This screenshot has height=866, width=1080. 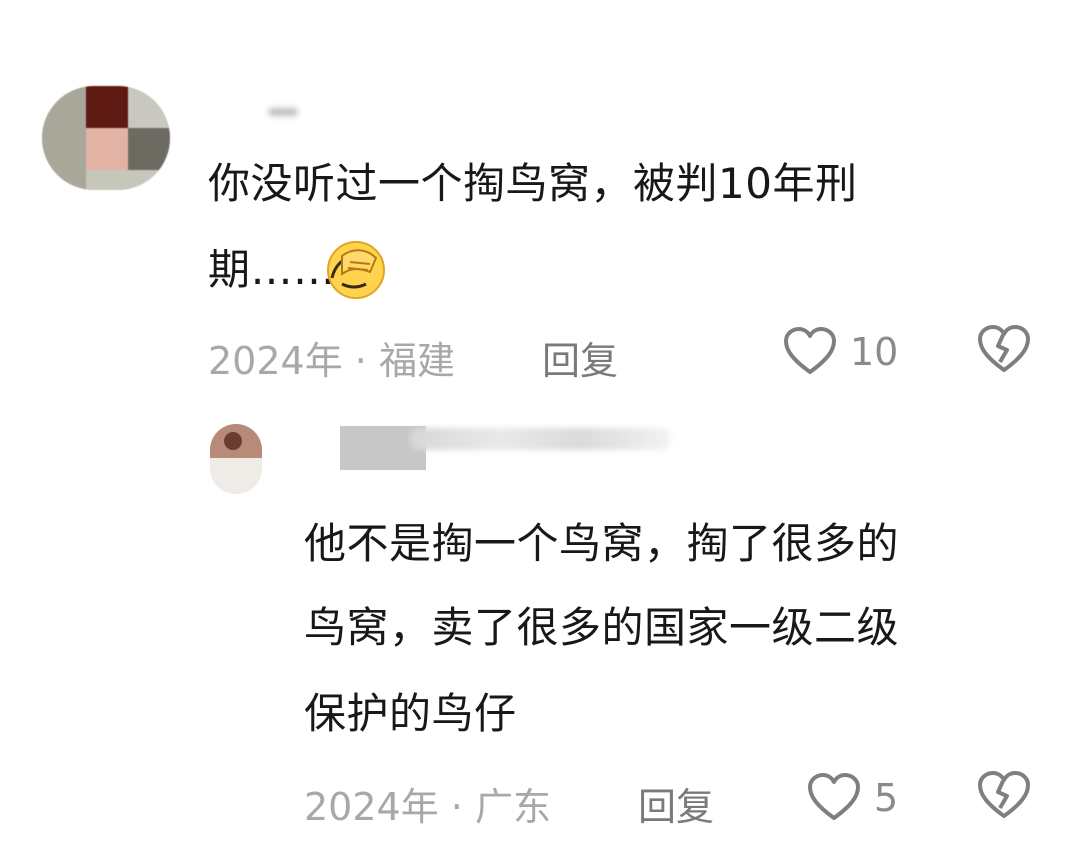 What do you see at coordinates (331, 361) in the screenshot?
I see `comment-meta: 2024年 · 福建` at bounding box center [331, 361].